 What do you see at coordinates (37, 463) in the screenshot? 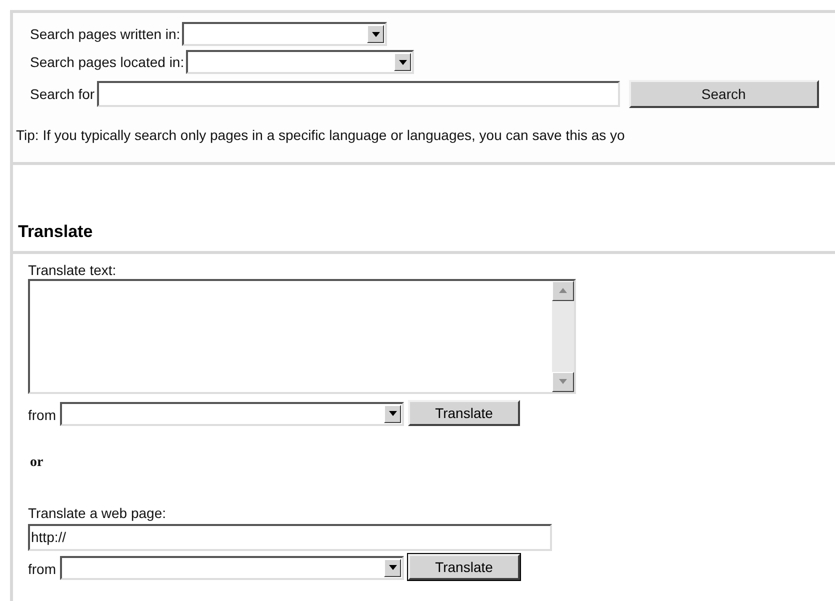
I see `or-text: or` at bounding box center [37, 463].